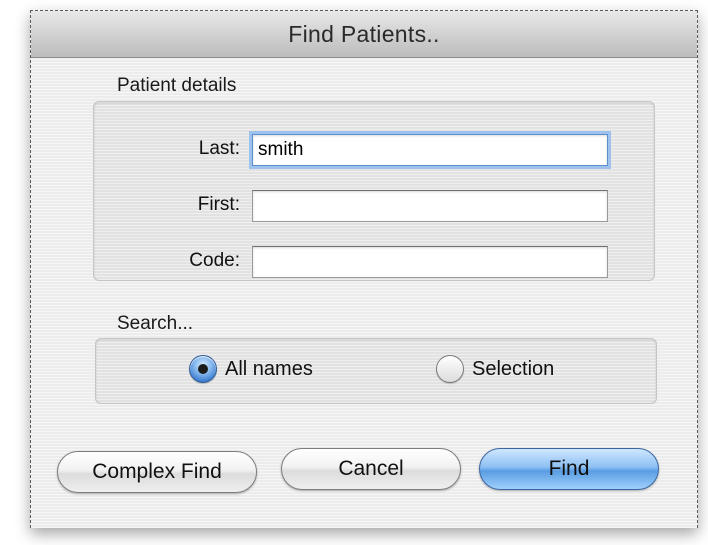 Image resolution: width=708 pixels, height=545 pixels. What do you see at coordinates (569, 469) in the screenshot?
I see `find-button: Find` at bounding box center [569, 469].